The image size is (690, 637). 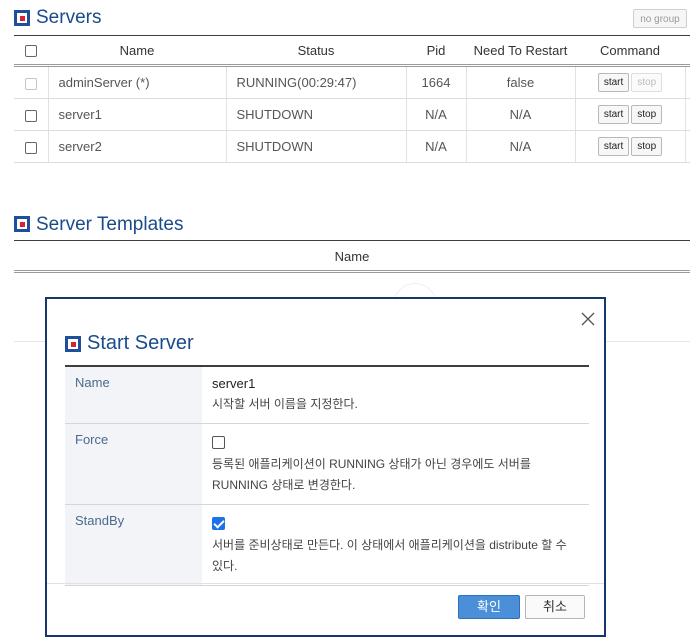 What do you see at coordinates (630, 51) in the screenshot?
I see `col-command: Command` at bounding box center [630, 51].